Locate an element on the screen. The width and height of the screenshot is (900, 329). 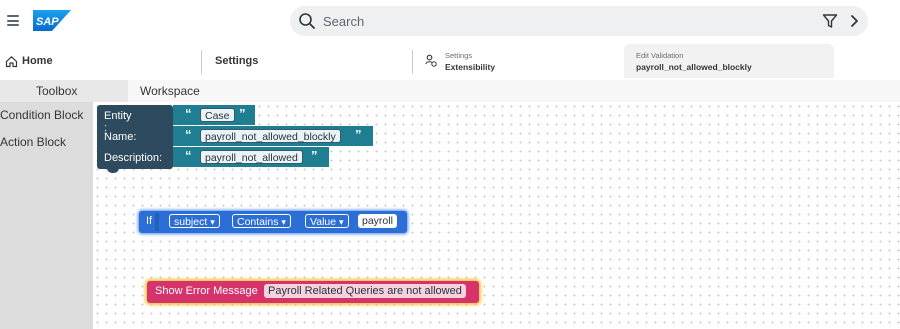
name-value: payroll_not_allowed_blockly is located at coordinates (270, 136).